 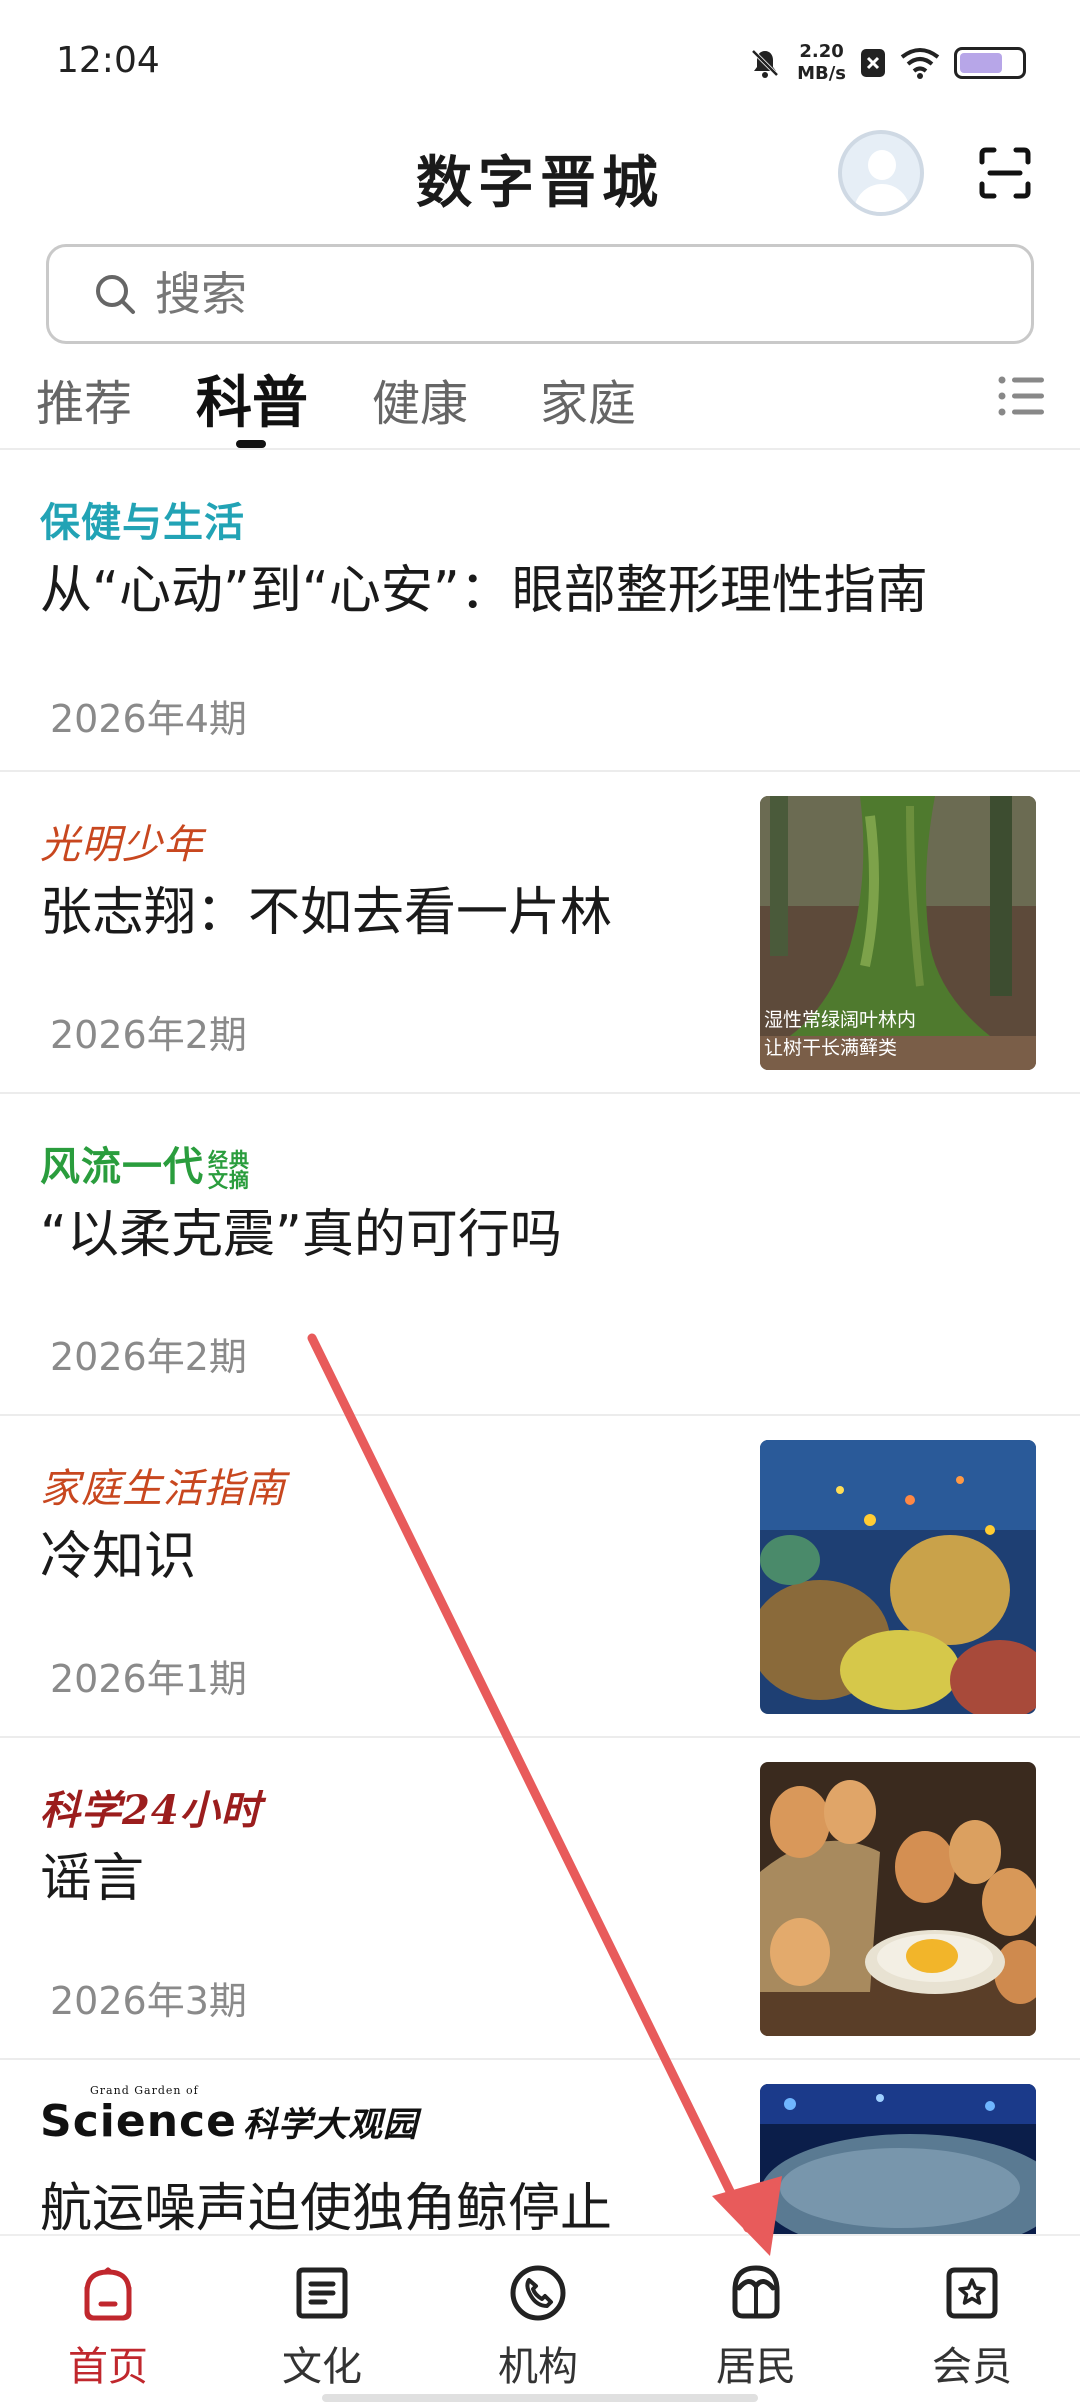 I want to click on net-speed-unit: MB/s, so click(x=821, y=73).